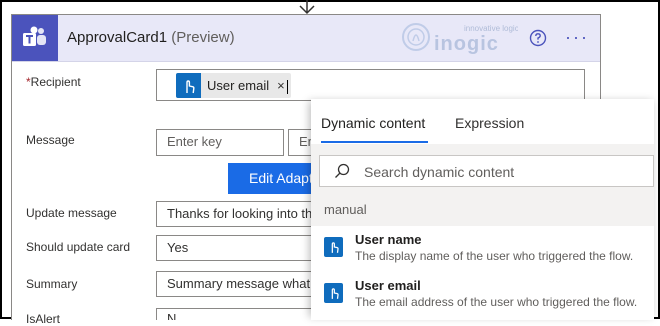 The width and height of the screenshot is (660, 326). Describe the element at coordinates (373, 123) in the screenshot. I see `tab-dynamic-content: Dynamic content` at that location.